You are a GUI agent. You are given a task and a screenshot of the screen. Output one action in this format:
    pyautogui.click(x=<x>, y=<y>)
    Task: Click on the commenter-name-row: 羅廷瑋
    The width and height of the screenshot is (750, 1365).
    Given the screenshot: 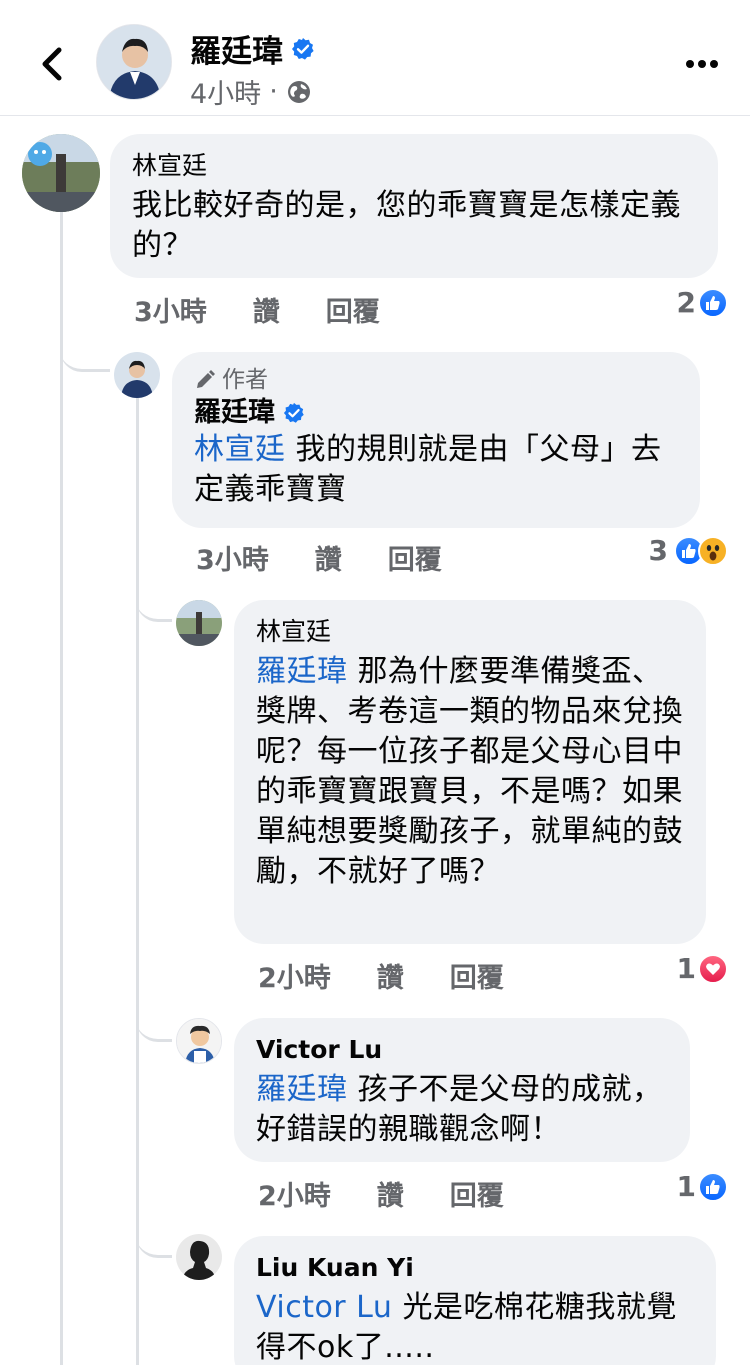 What is the action you would take?
    pyautogui.click(x=436, y=413)
    